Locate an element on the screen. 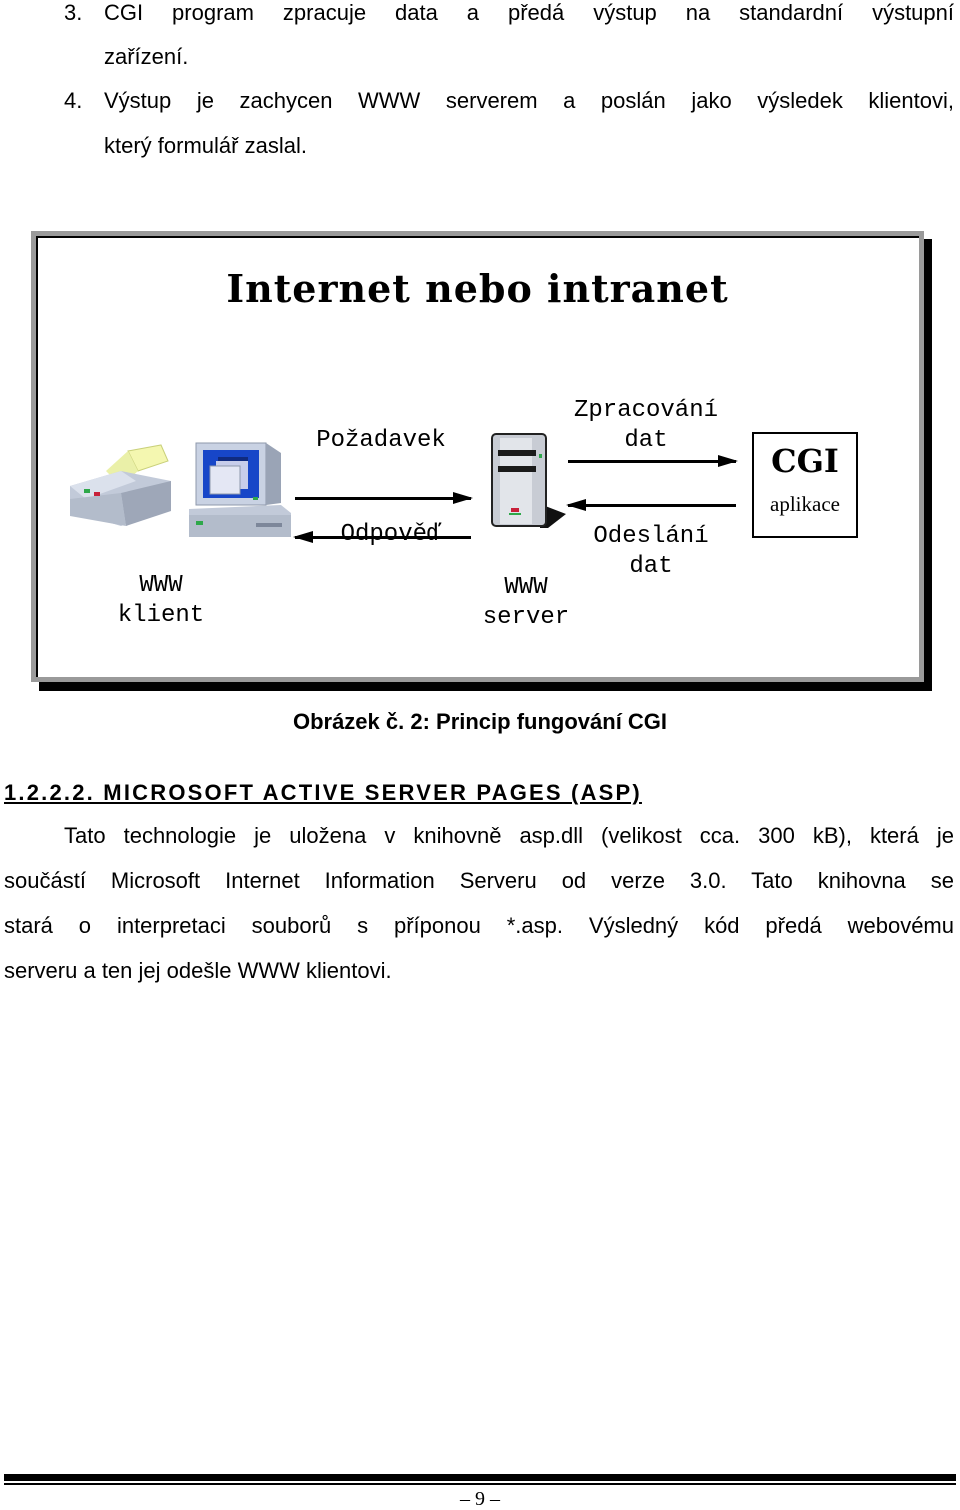 This screenshot has width=960, height=1510. list-text-line: zařízení. is located at coordinates (146, 56).